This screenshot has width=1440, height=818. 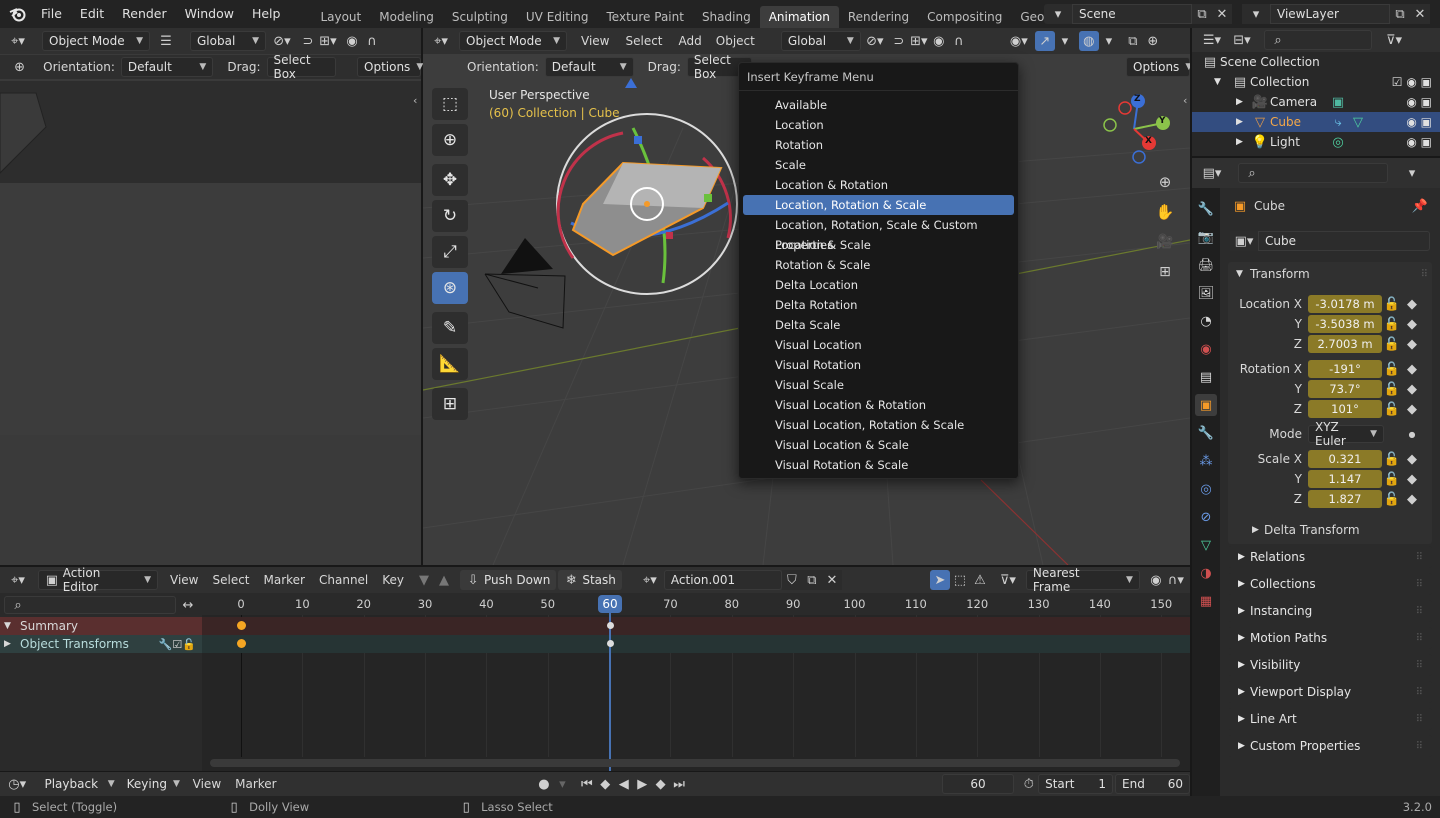 I want to click on snap-icon: ⊃, so click(x=308, y=41).